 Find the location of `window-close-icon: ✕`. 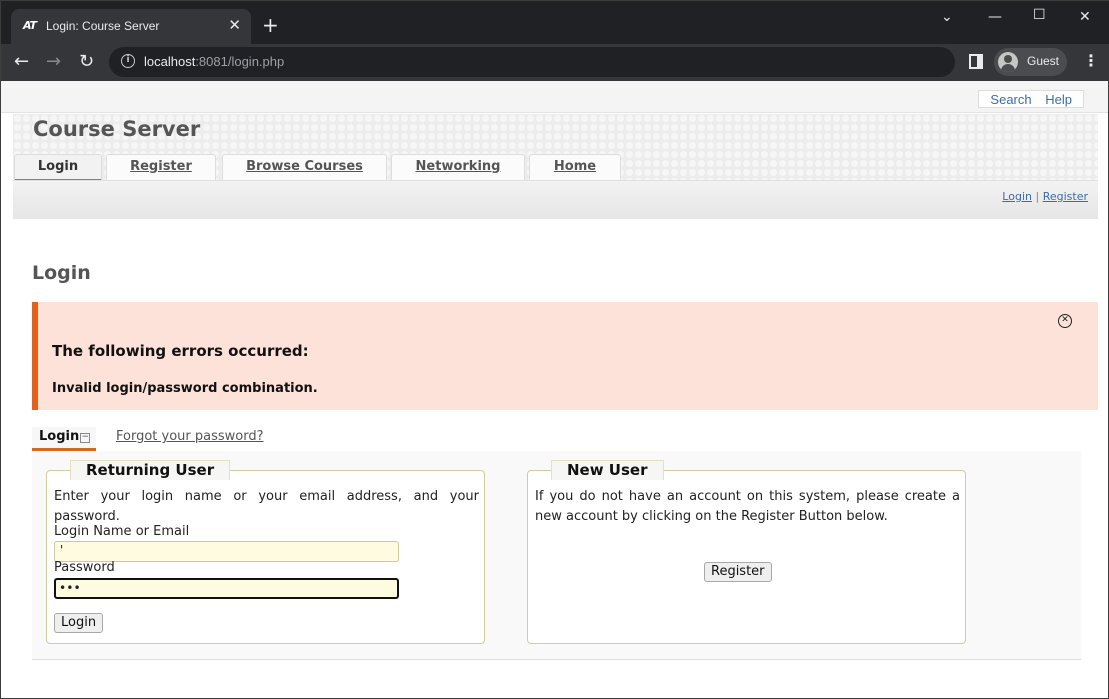

window-close-icon: ✕ is located at coordinates (1085, 17).